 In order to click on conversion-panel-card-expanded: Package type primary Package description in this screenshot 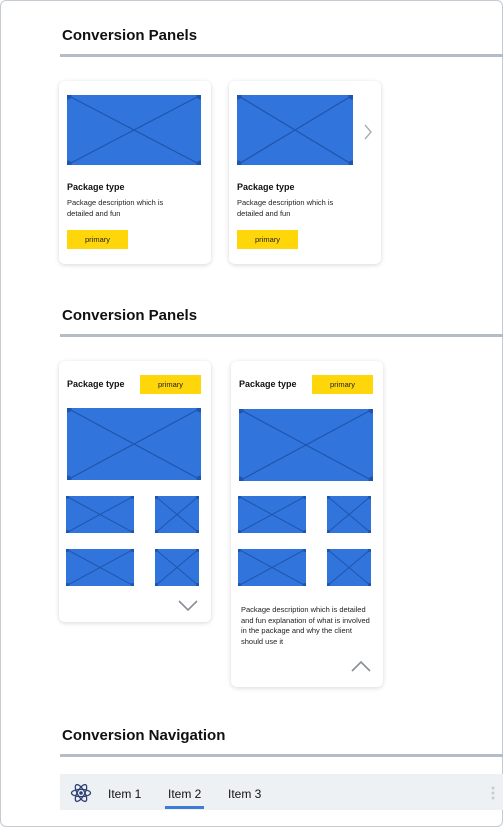, I will do `click(307, 524)`.